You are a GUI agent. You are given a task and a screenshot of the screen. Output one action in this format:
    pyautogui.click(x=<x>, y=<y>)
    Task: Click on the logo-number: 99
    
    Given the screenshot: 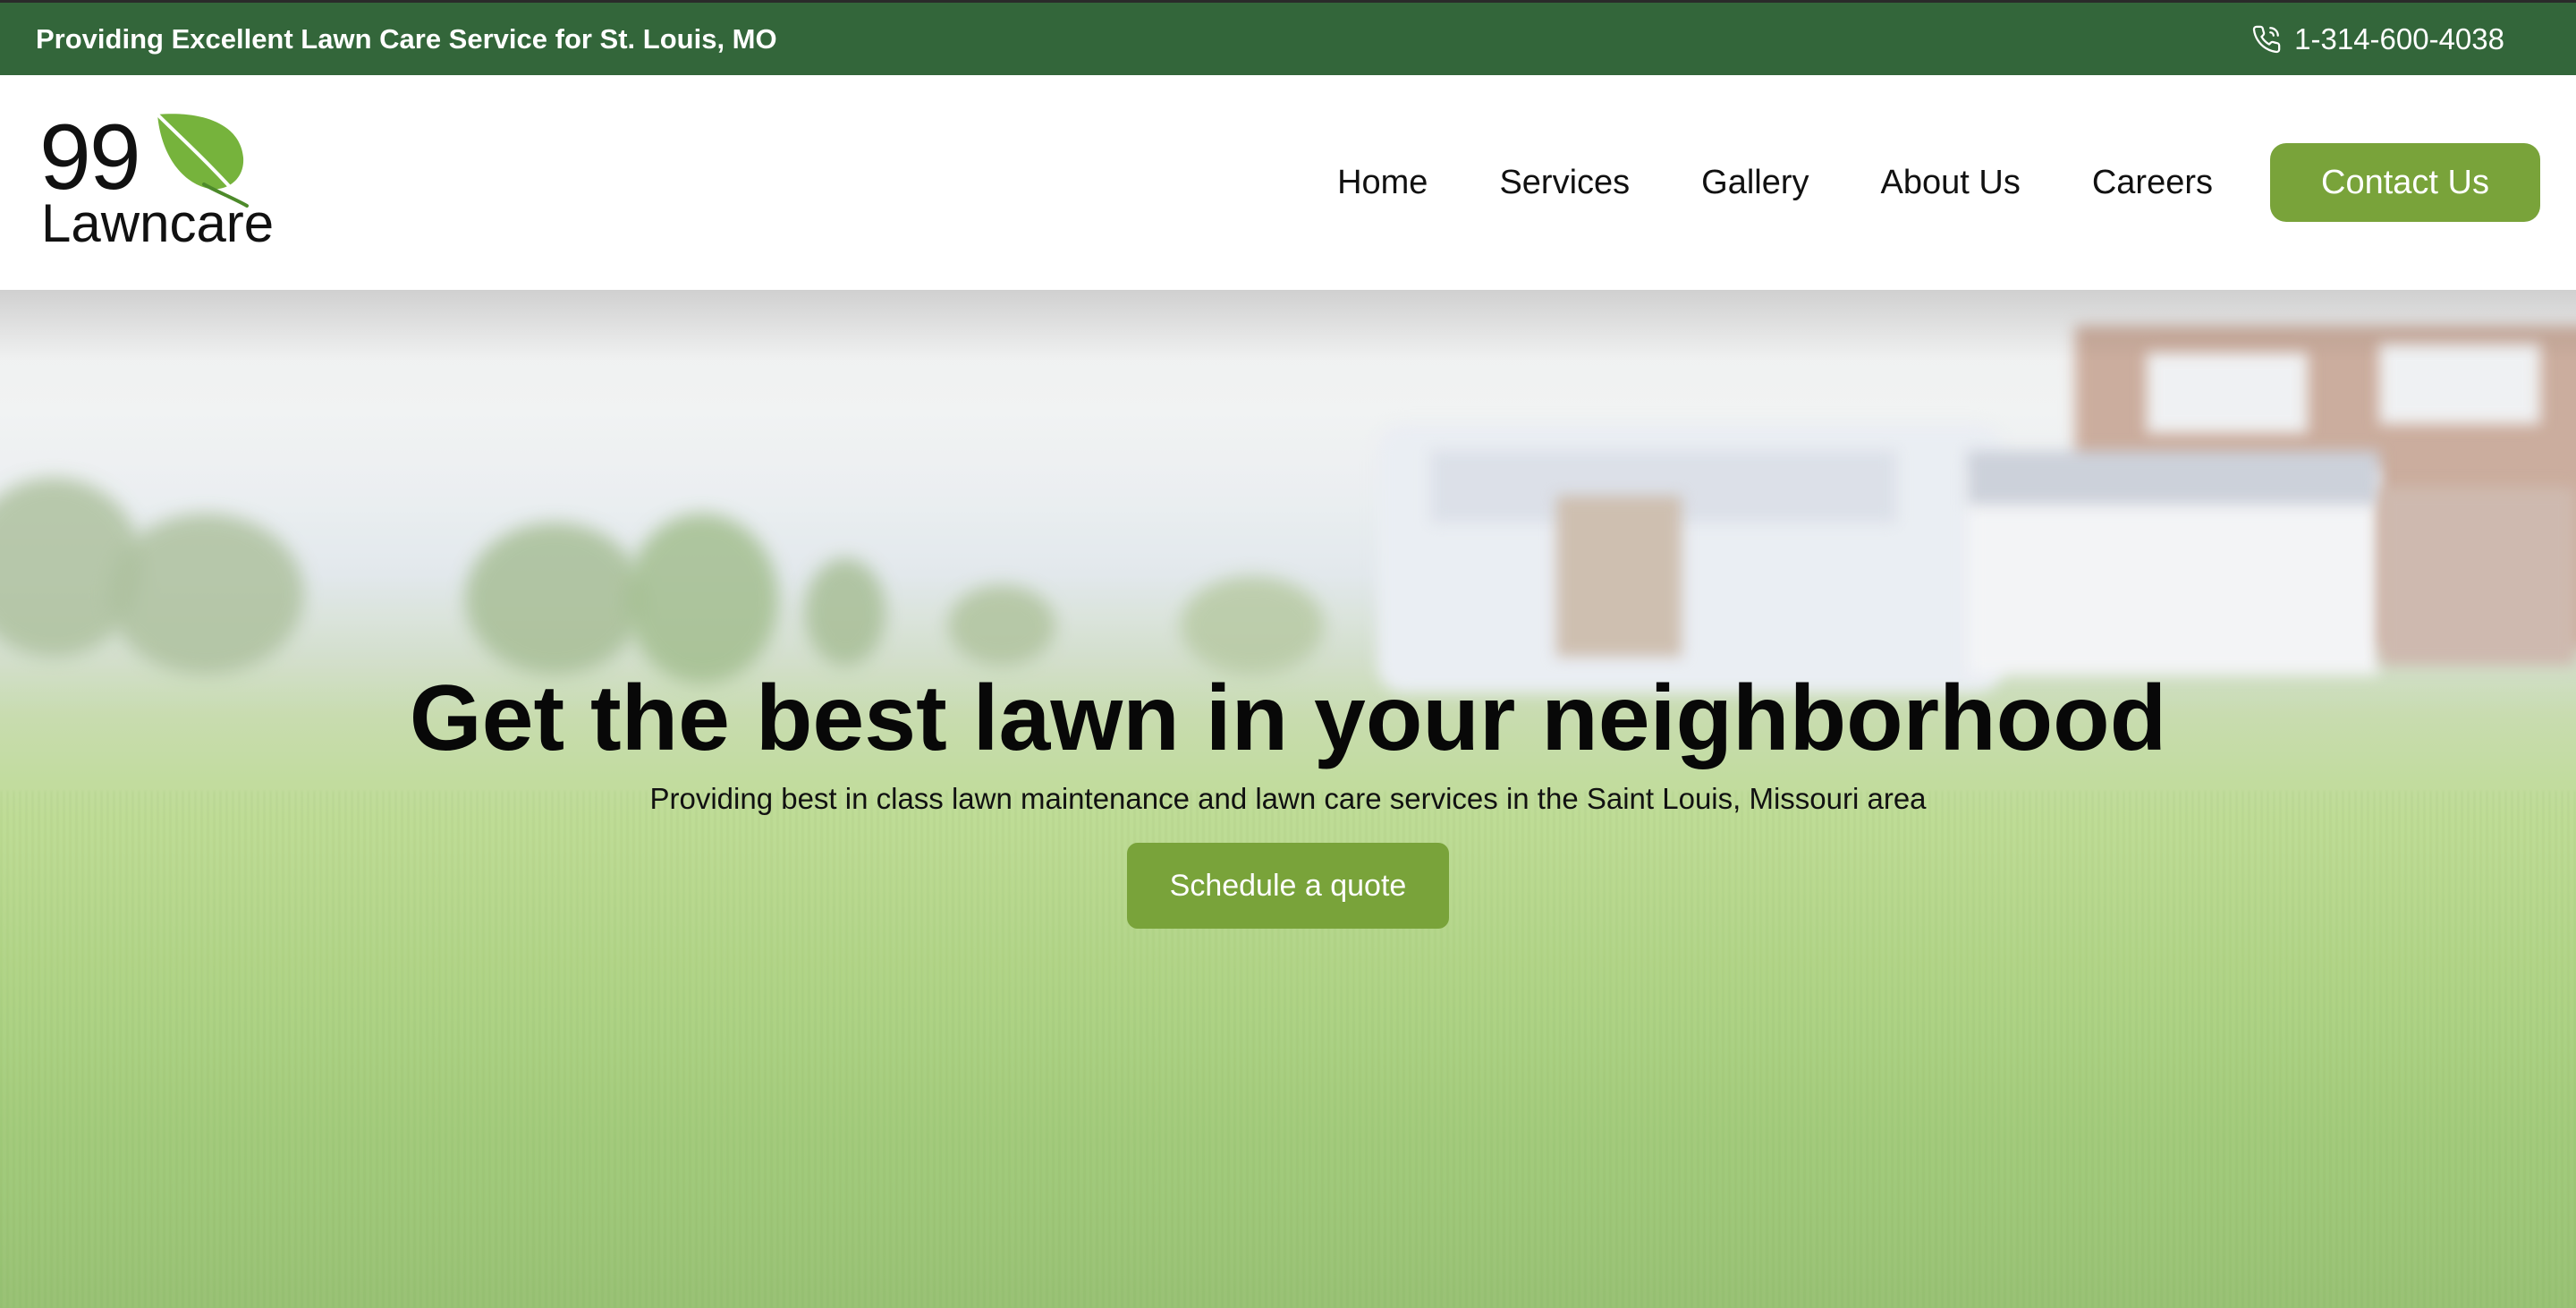 What is the action you would take?
    pyautogui.click(x=90, y=157)
    